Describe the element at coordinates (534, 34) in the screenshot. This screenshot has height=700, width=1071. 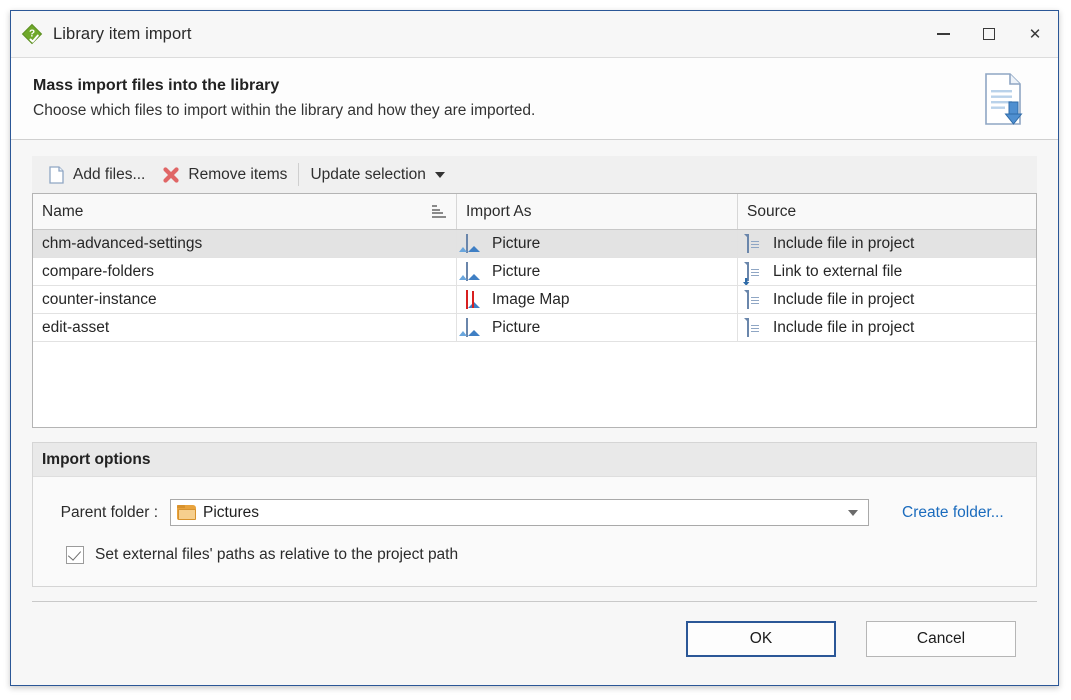
I see `title-bar: ? Library item import ✕` at that location.